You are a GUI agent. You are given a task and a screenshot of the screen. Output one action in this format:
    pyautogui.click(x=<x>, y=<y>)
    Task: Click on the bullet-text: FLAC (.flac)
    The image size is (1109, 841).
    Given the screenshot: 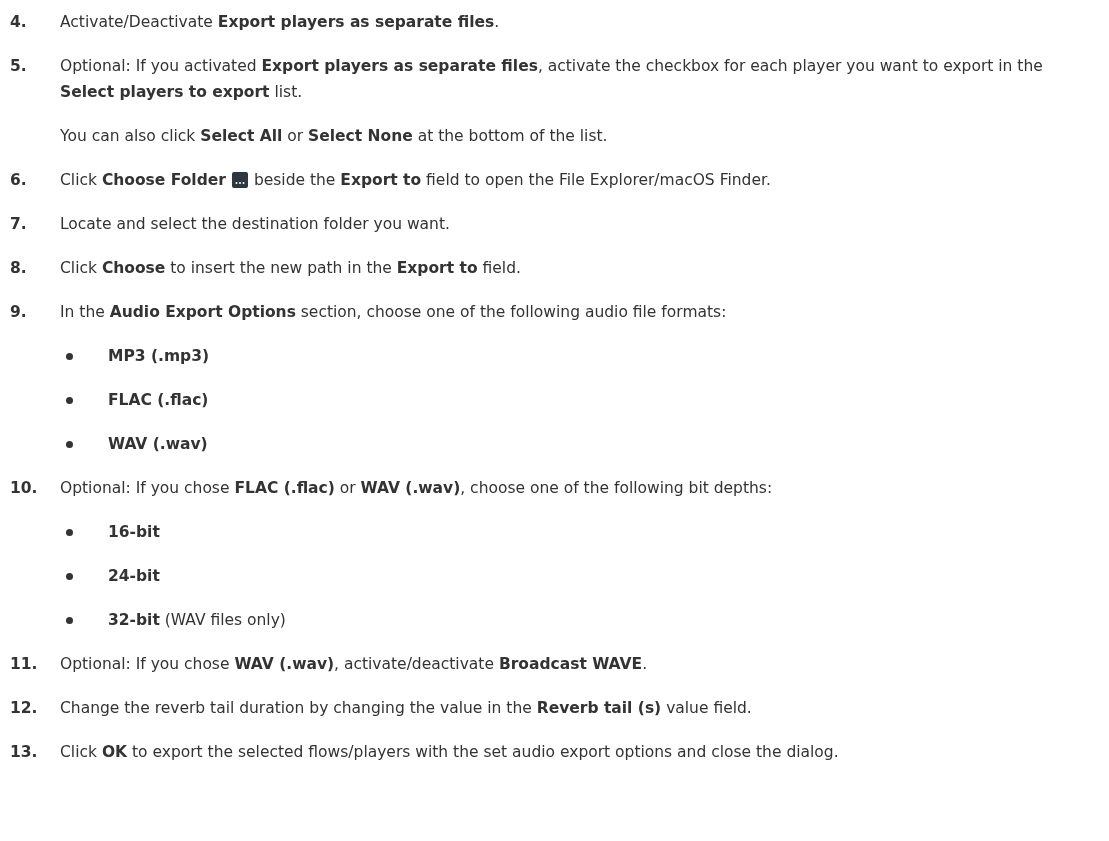 What is the action you would take?
    pyautogui.click(x=158, y=400)
    